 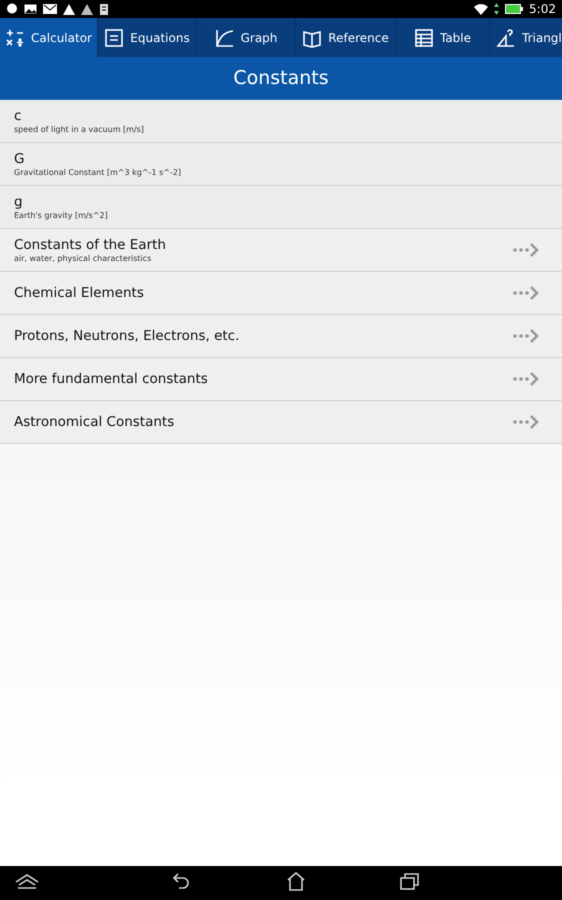 What do you see at coordinates (111, 379) in the screenshot?
I see `item-title: More fundamental constants` at bounding box center [111, 379].